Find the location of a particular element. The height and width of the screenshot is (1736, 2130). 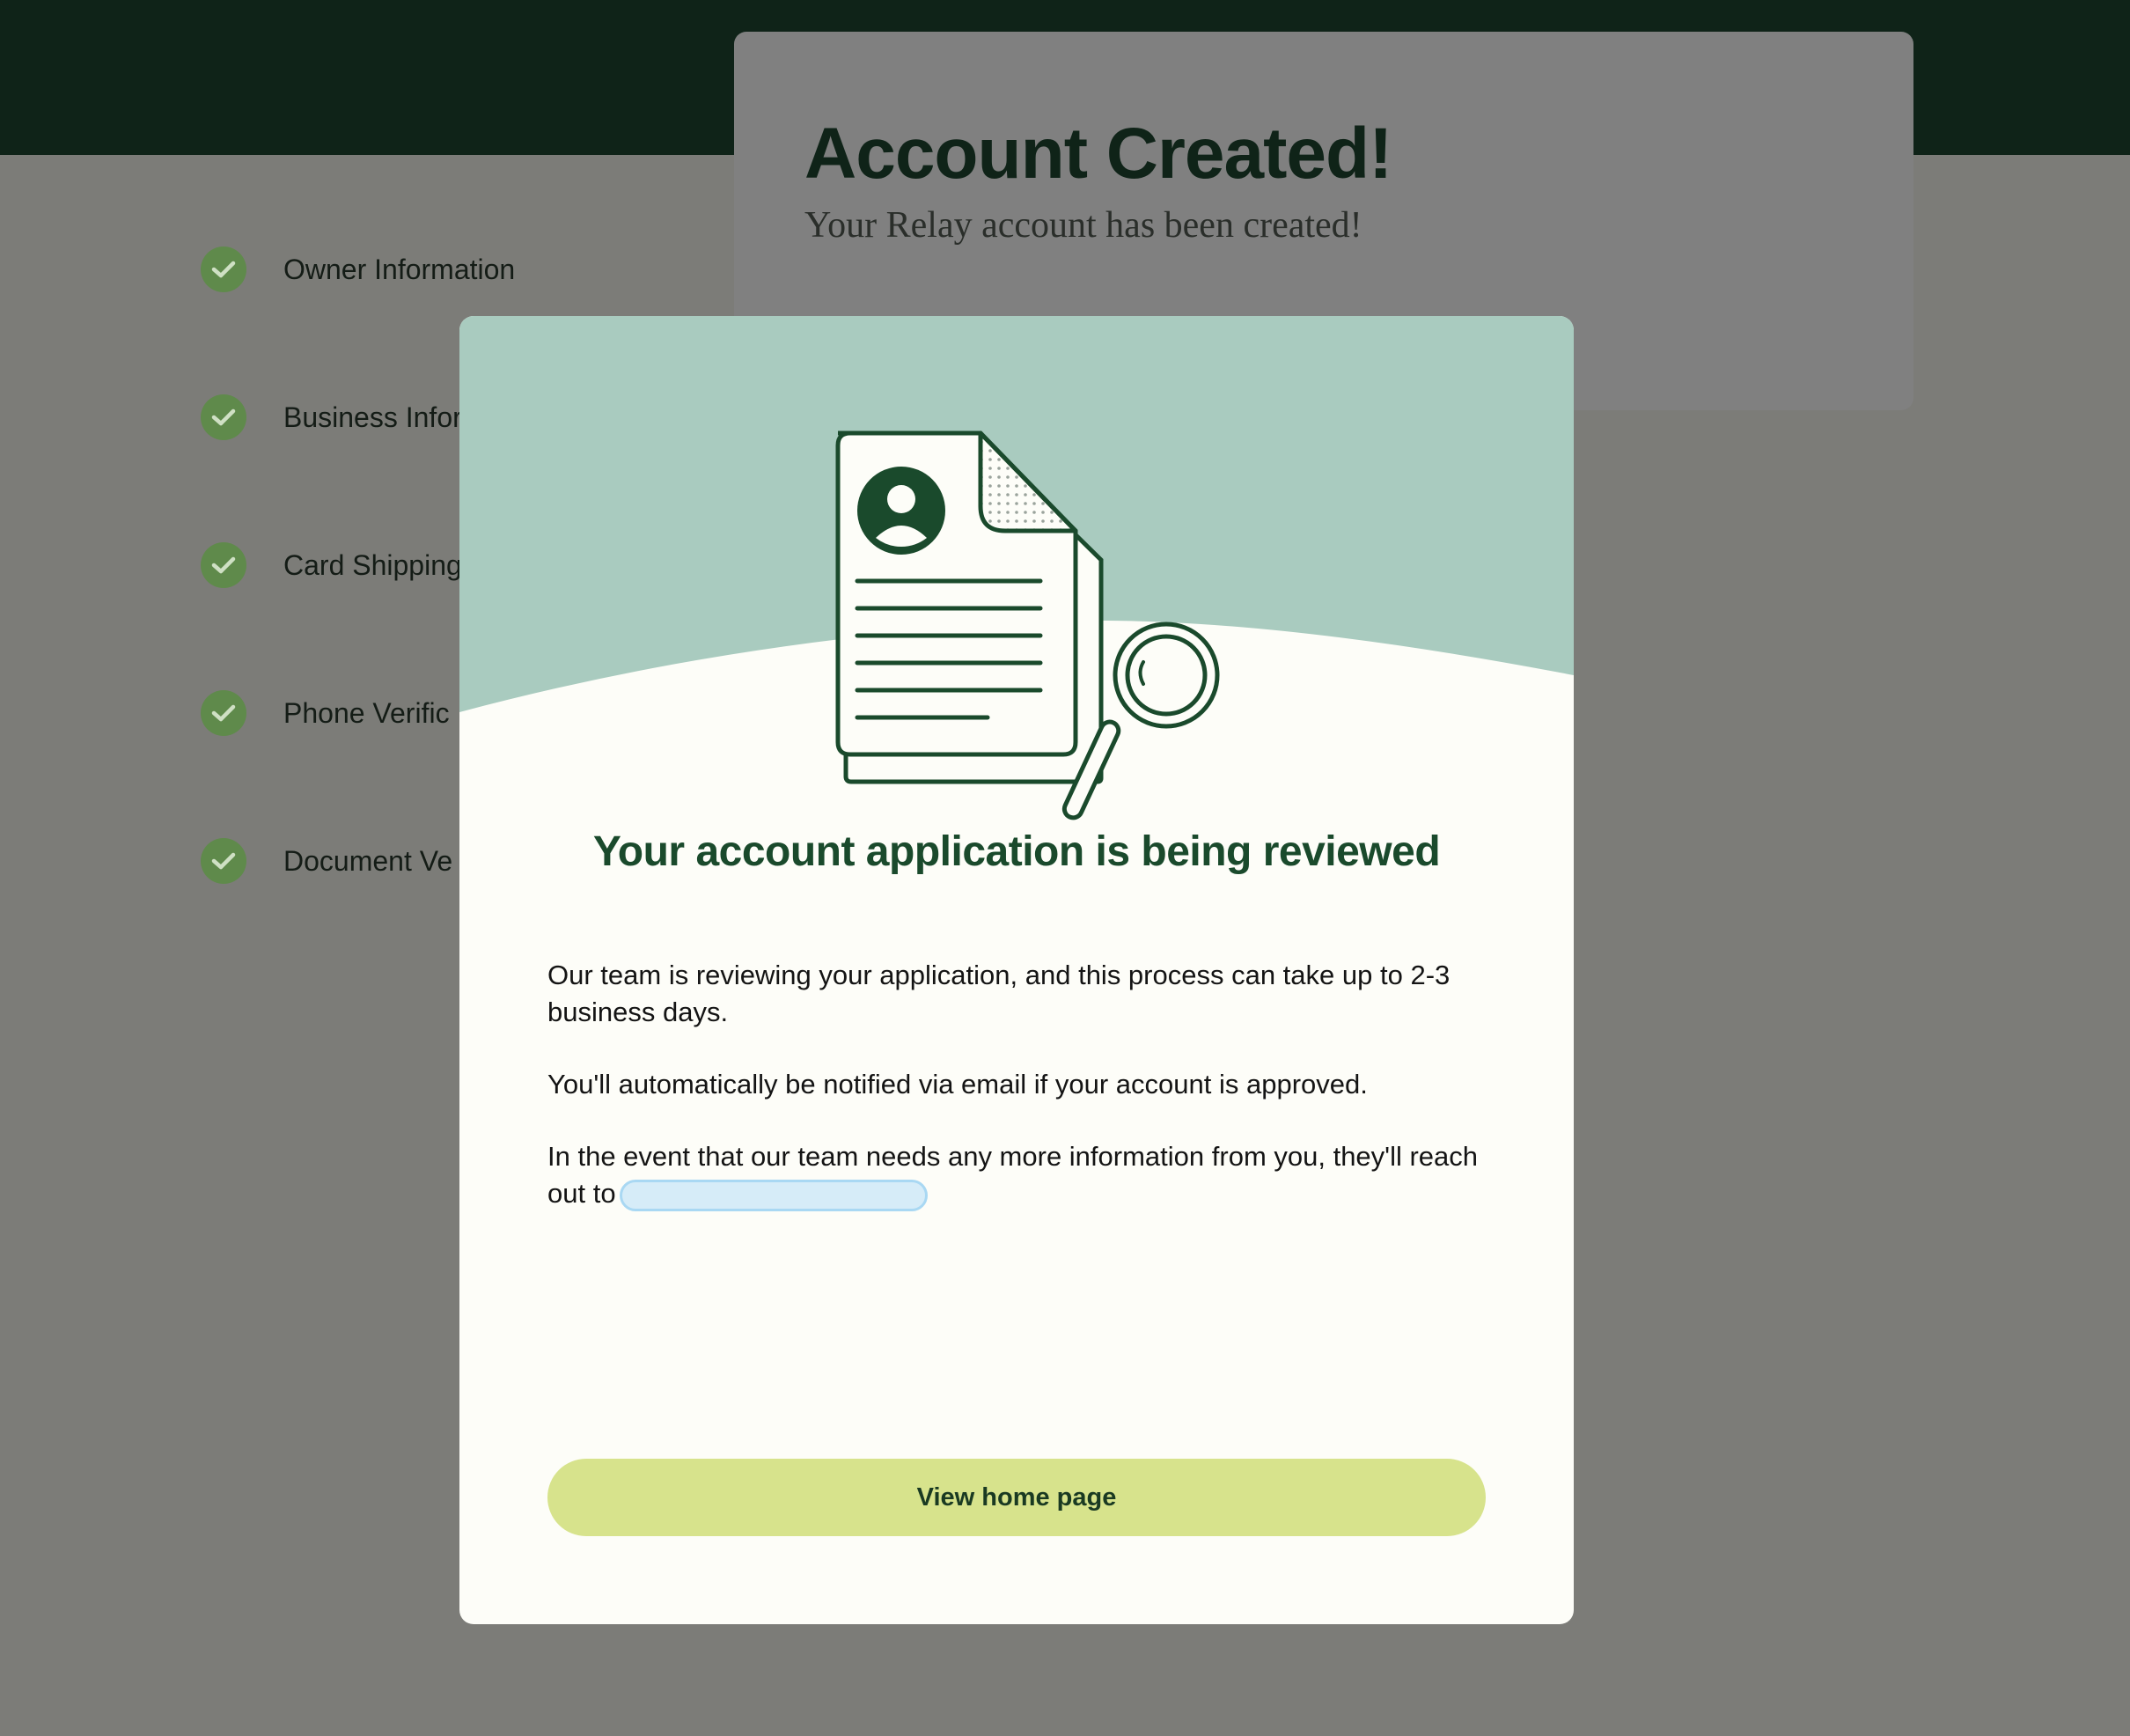

step-document-verification: Document Ve is located at coordinates (326, 861).